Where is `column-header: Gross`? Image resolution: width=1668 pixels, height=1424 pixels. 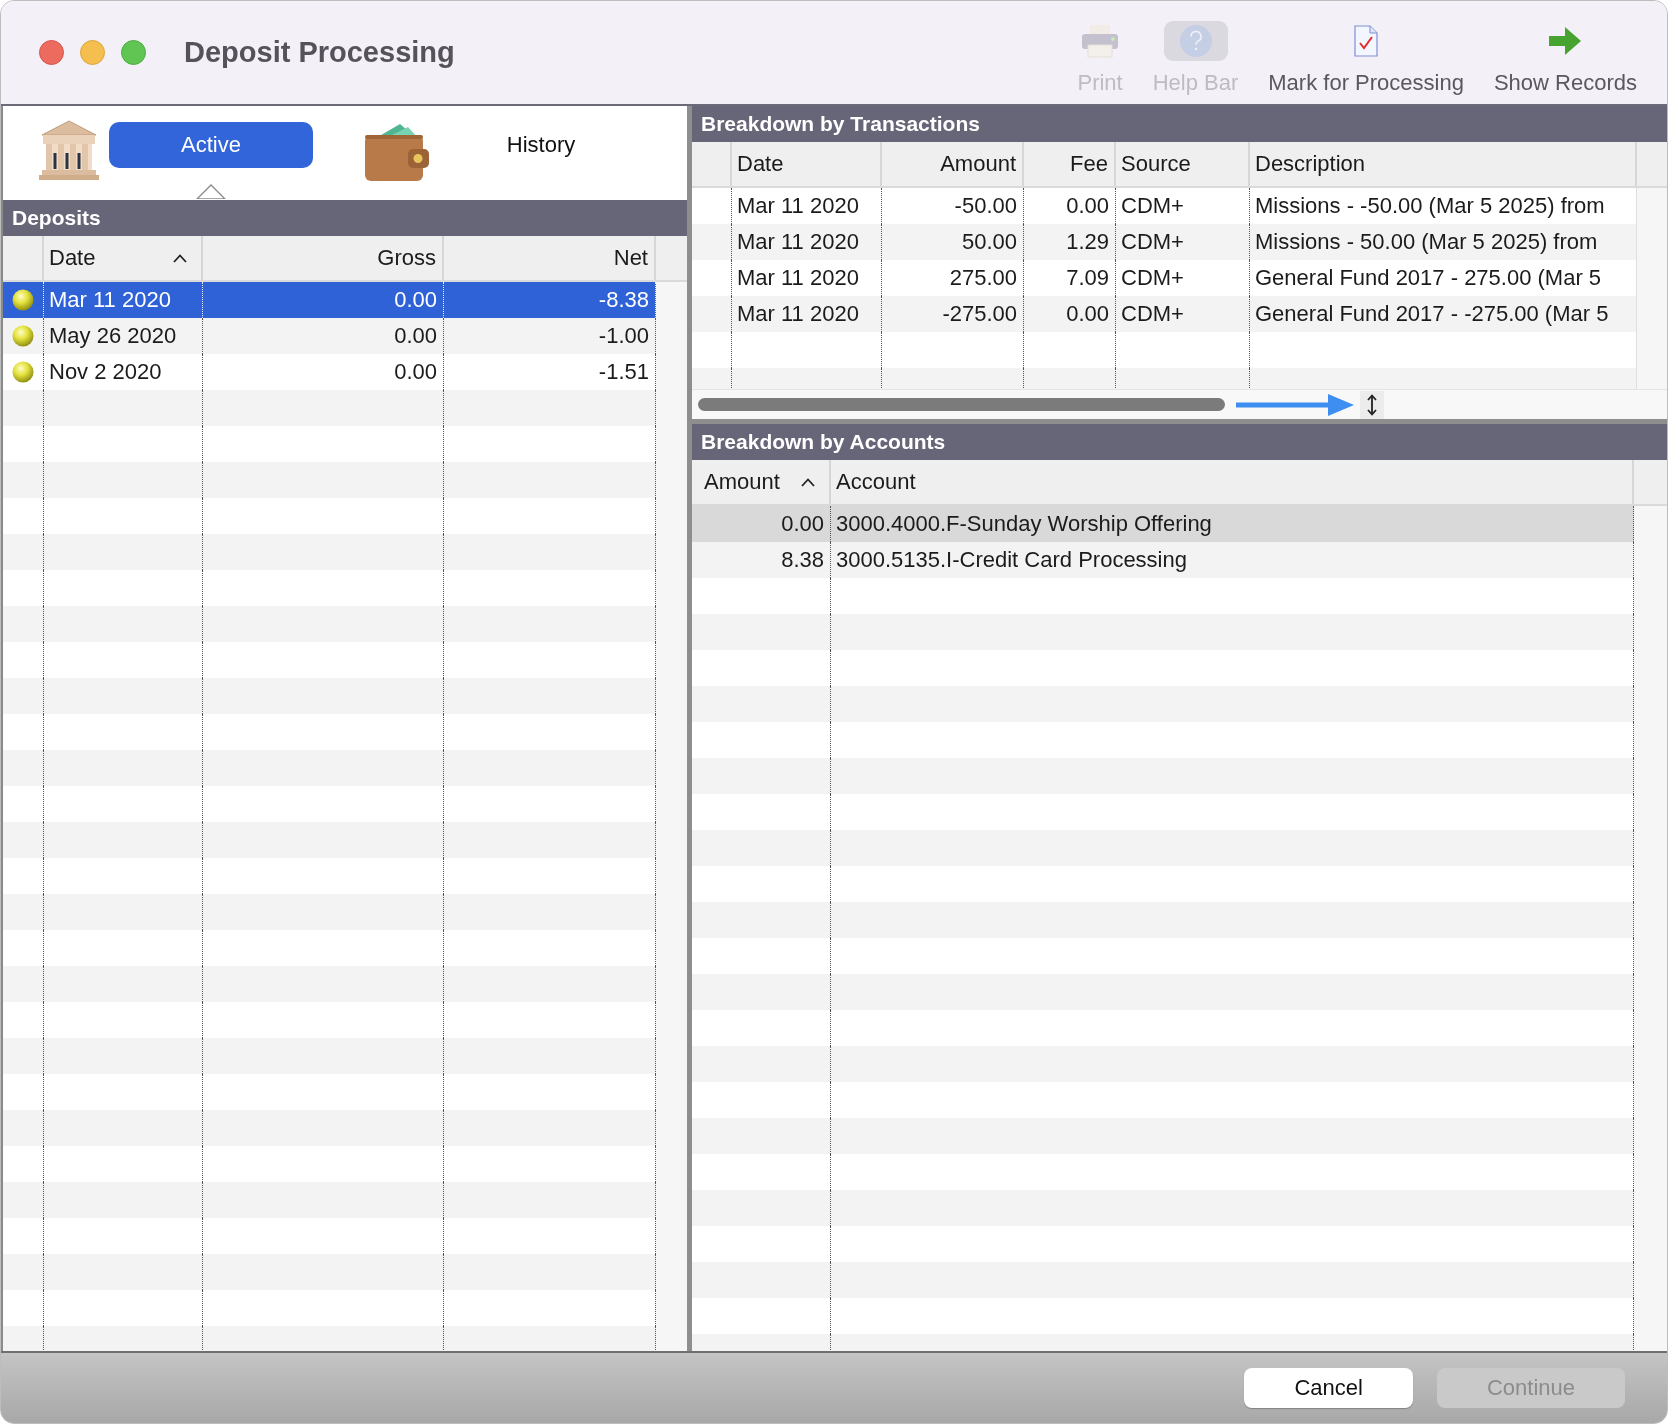 column-header: Gross is located at coordinates (323, 258).